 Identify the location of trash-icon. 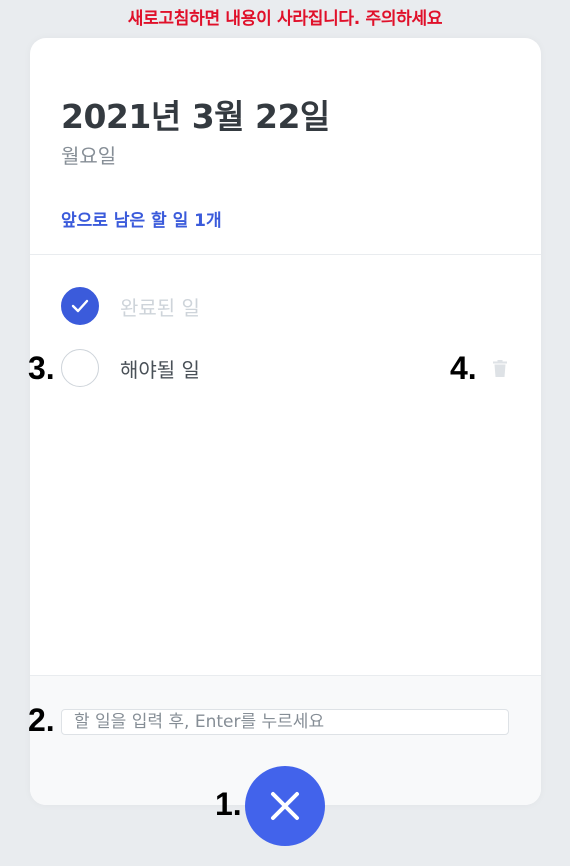
(500, 368).